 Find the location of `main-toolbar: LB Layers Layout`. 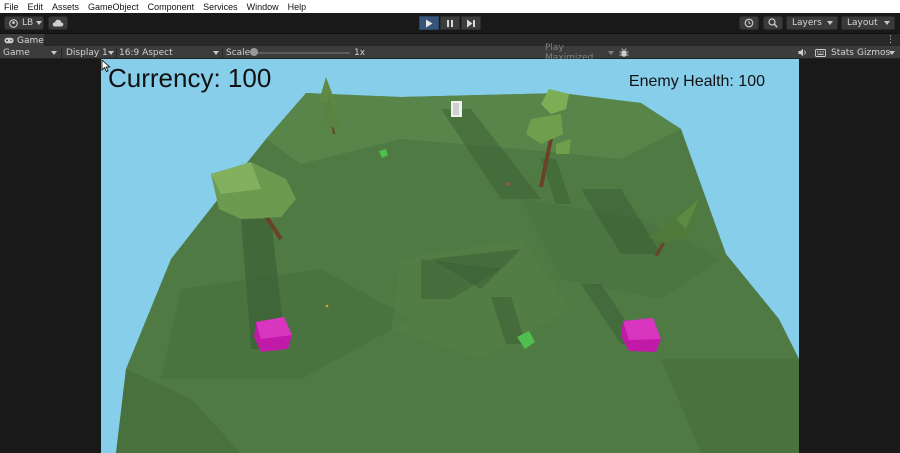

main-toolbar: LB Layers Layout is located at coordinates (450, 23).